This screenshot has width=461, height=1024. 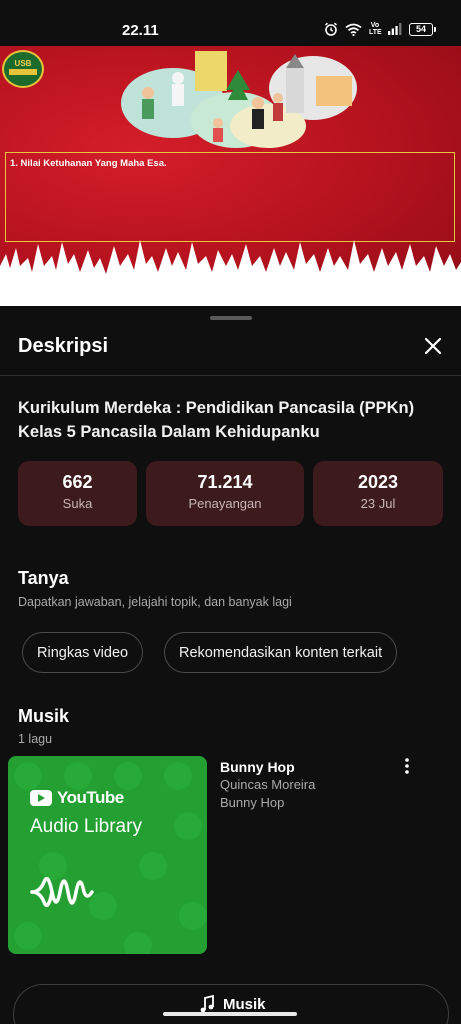 I want to click on stat-value: 71.214, so click(x=225, y=482).